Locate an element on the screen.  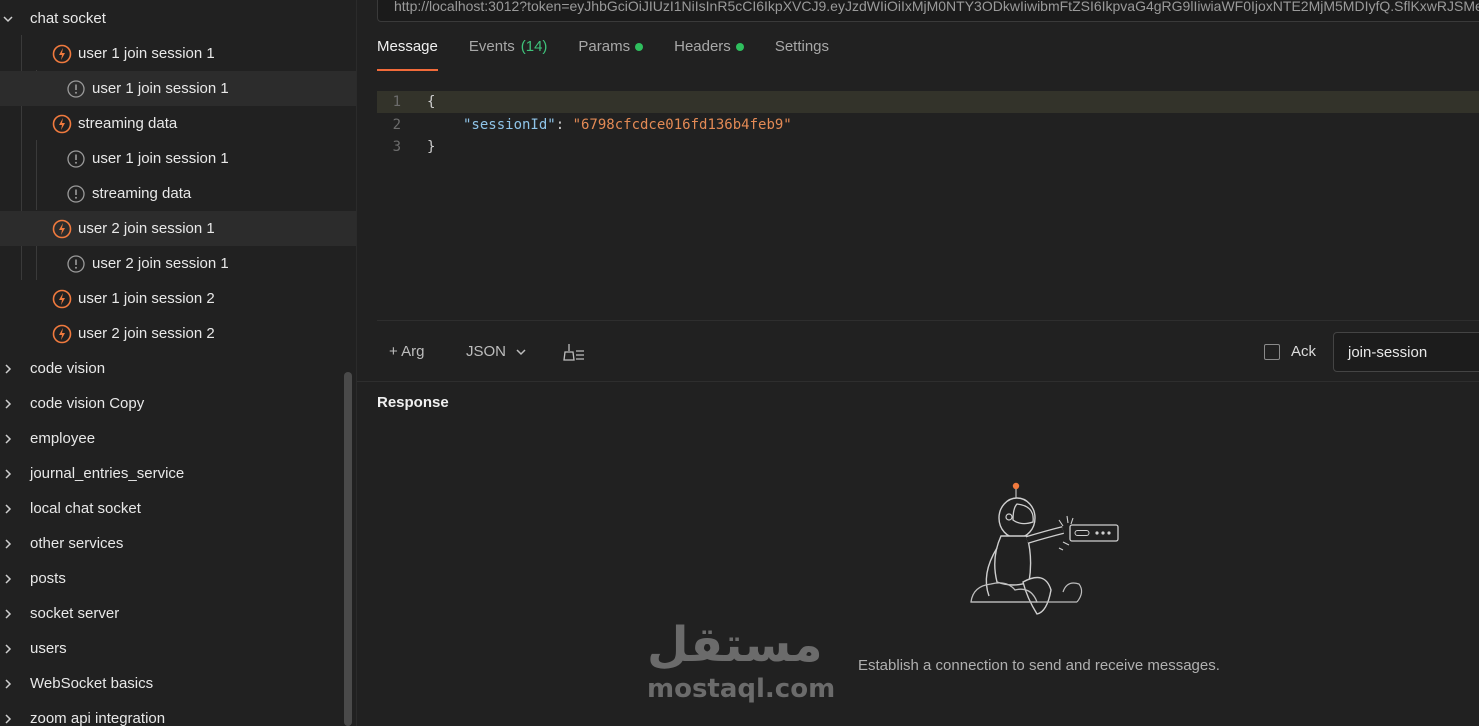
event-item: user 1 join session 2 is located at coordinates (178, 298).